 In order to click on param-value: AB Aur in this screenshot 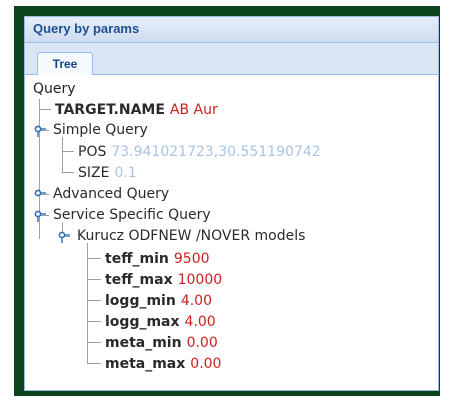, I will do `click(193, 110)`.